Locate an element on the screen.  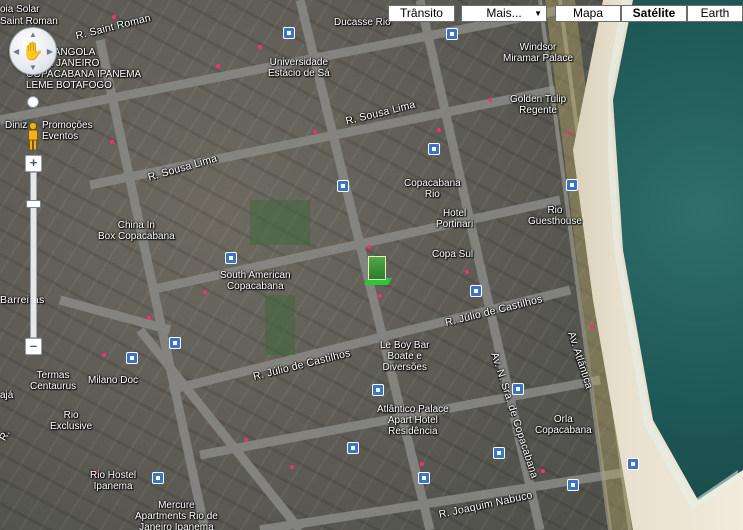
poi-label: Estácio de Sá is located at coordinates (299, 73).